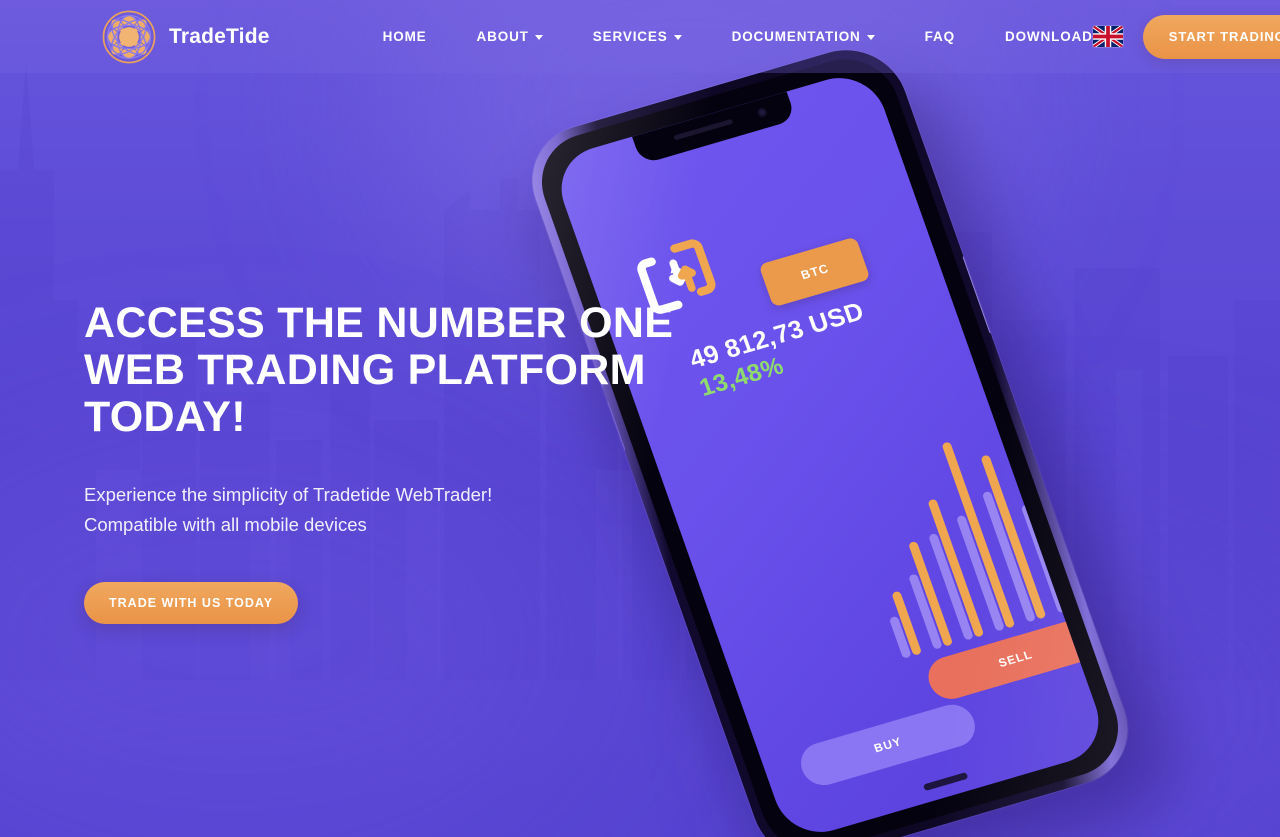 Image resolution: width=1280 pixels, height=837 pixels. I want to click on nav-item-label: DOCUMENTATION, so click(796, 36).